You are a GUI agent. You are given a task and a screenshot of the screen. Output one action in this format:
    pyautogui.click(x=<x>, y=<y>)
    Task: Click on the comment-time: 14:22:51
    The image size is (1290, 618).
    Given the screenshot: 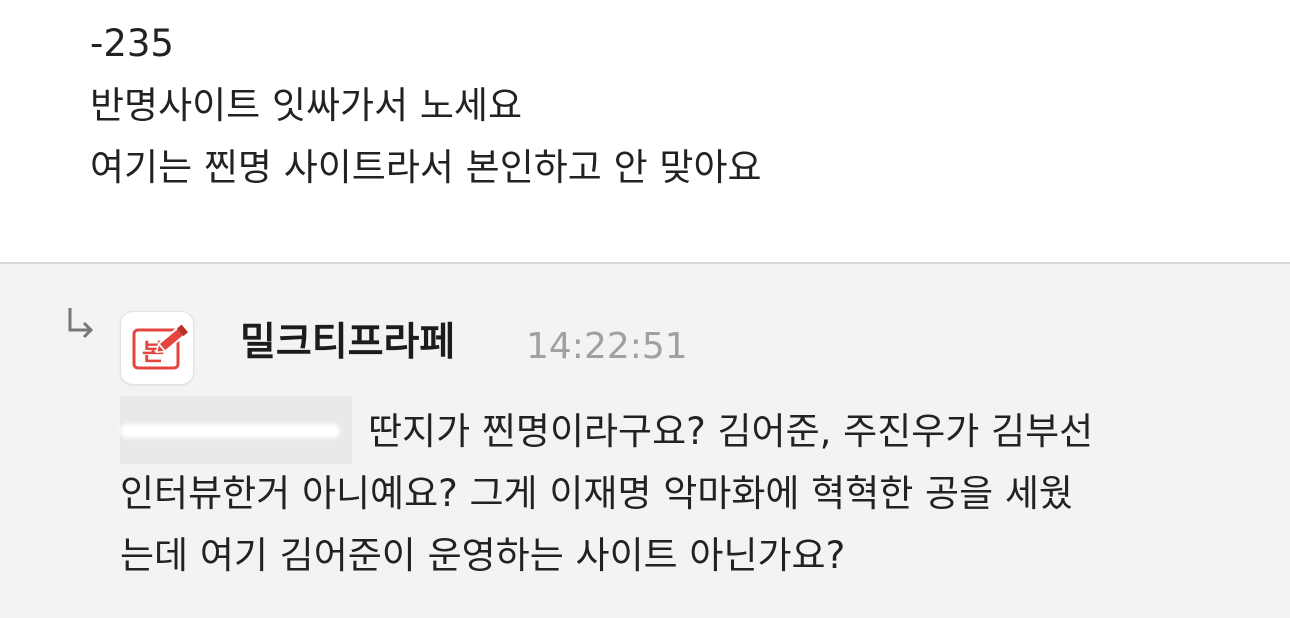 What is the action you would take?
    pyautogui.click(x=607, y=346)
    